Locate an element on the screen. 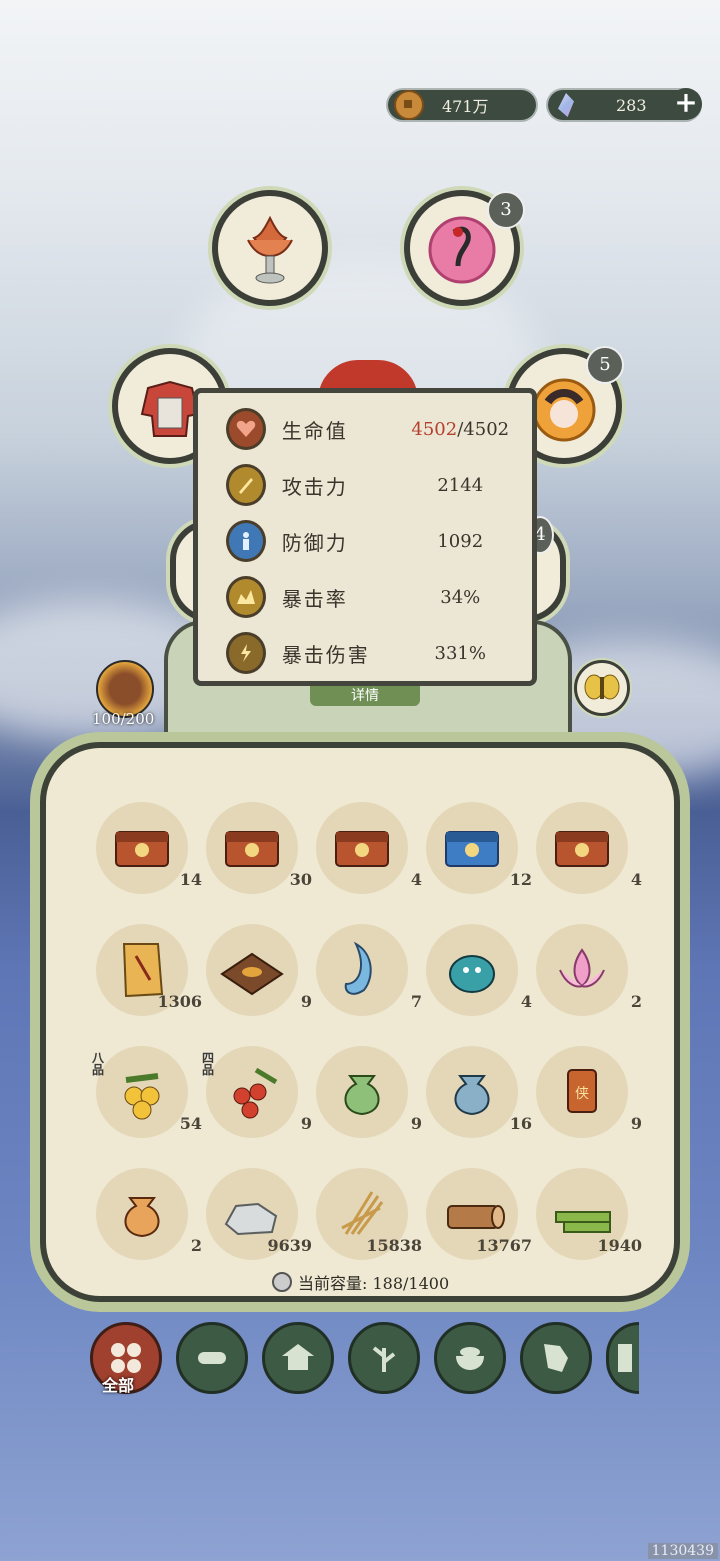 The width and height of the screenshot is (720, 1561). item-count: 16 is located at coordinates (520, 1123).